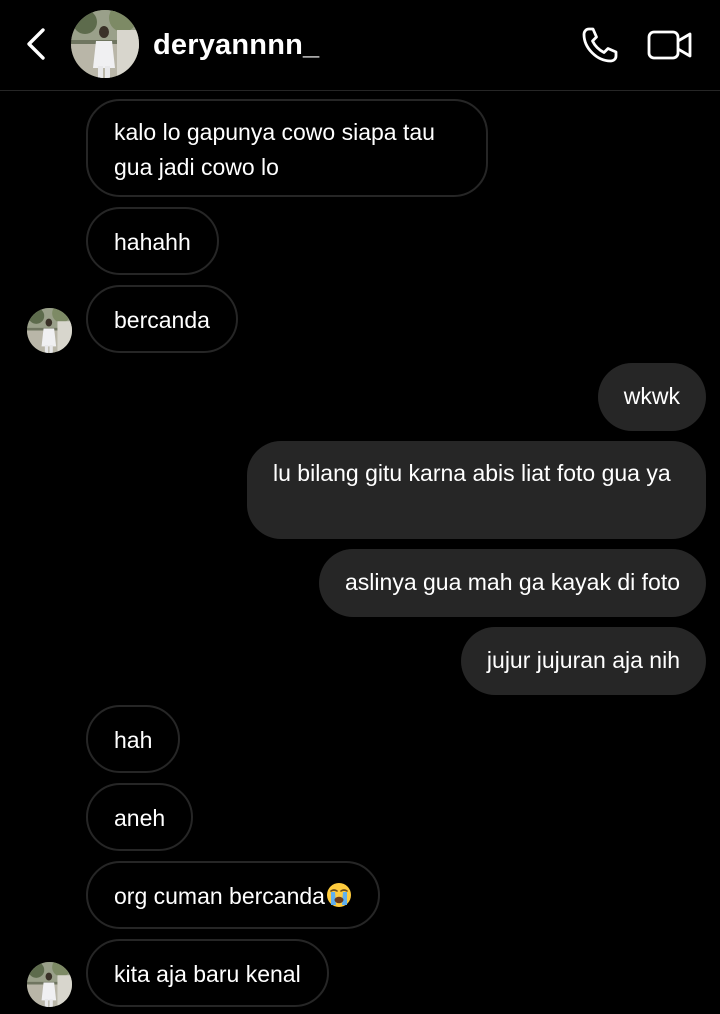 Image resolution: width=720 pixels, height=1014 pixels. I want to click on phone-icon, so click(600, 45).